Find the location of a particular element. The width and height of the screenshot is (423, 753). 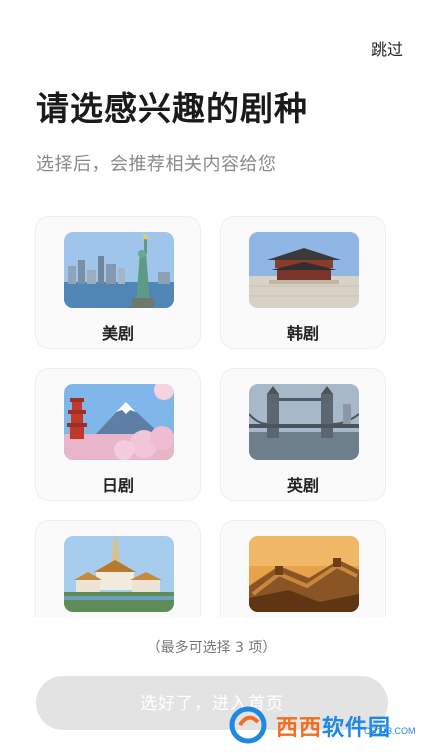

great-wall-image is located at coordinates (304, 574).